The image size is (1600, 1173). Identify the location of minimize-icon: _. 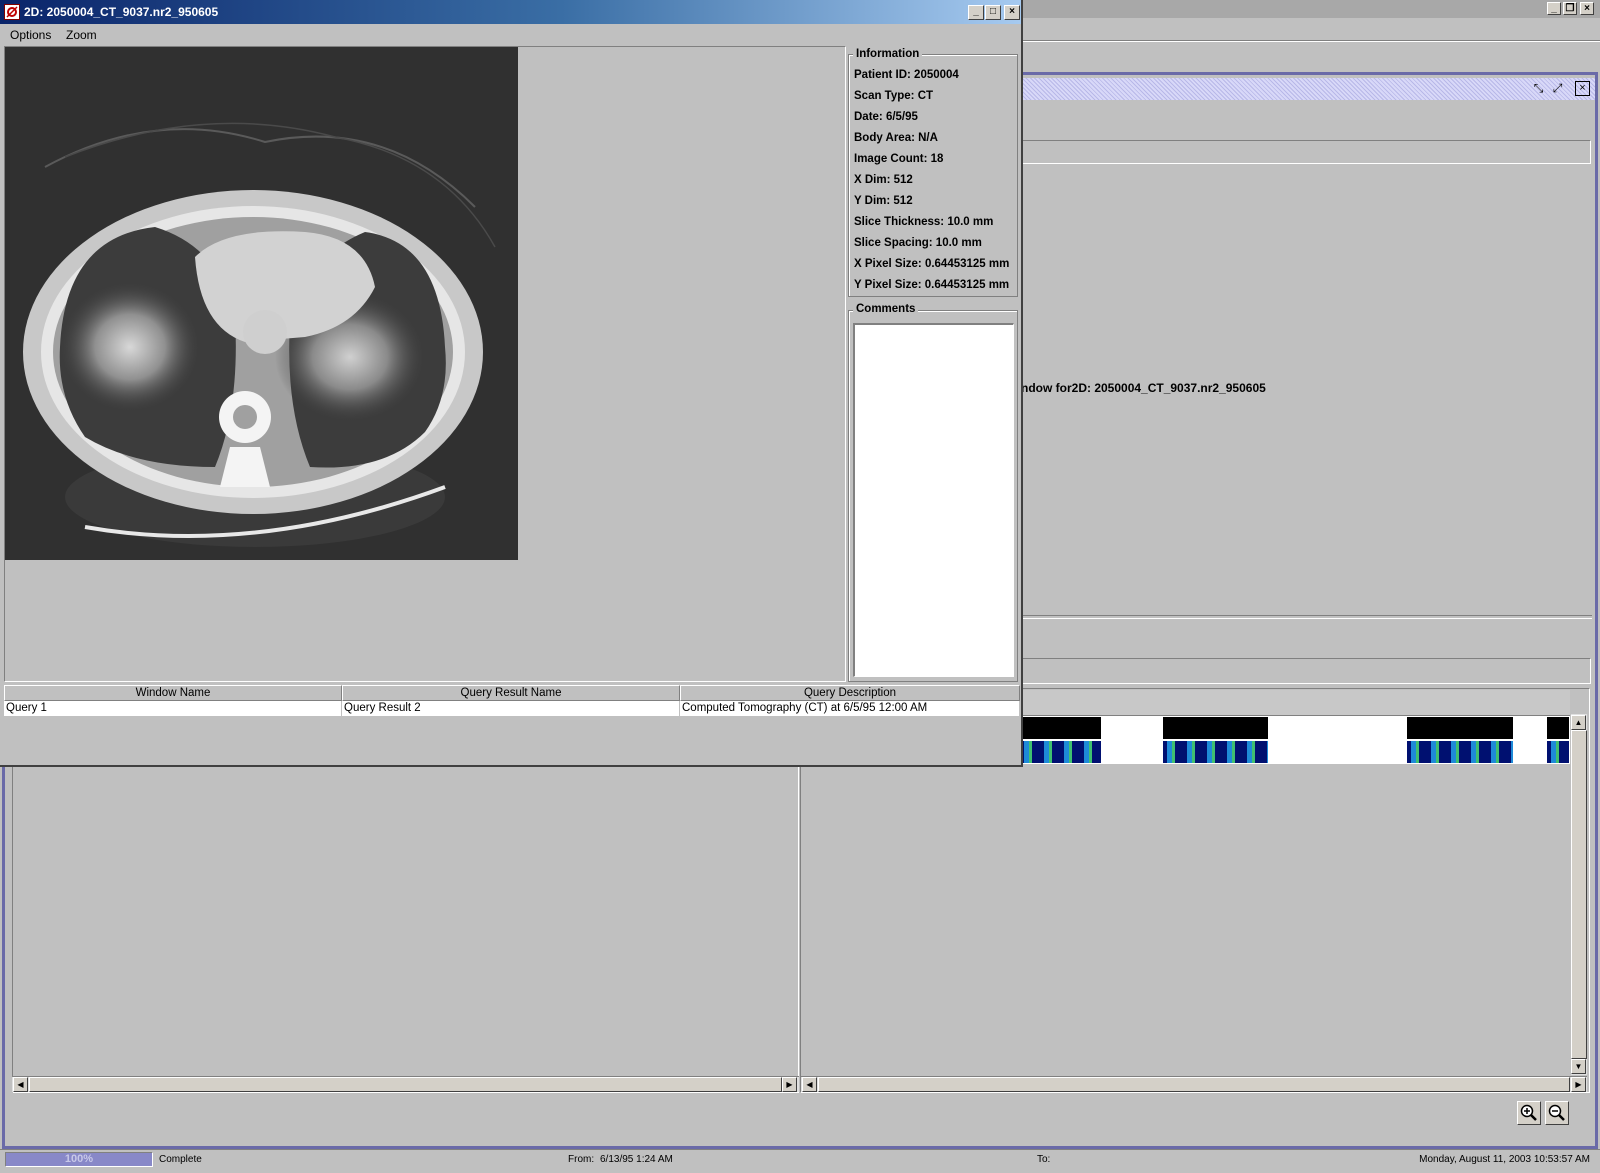
(976, 11).